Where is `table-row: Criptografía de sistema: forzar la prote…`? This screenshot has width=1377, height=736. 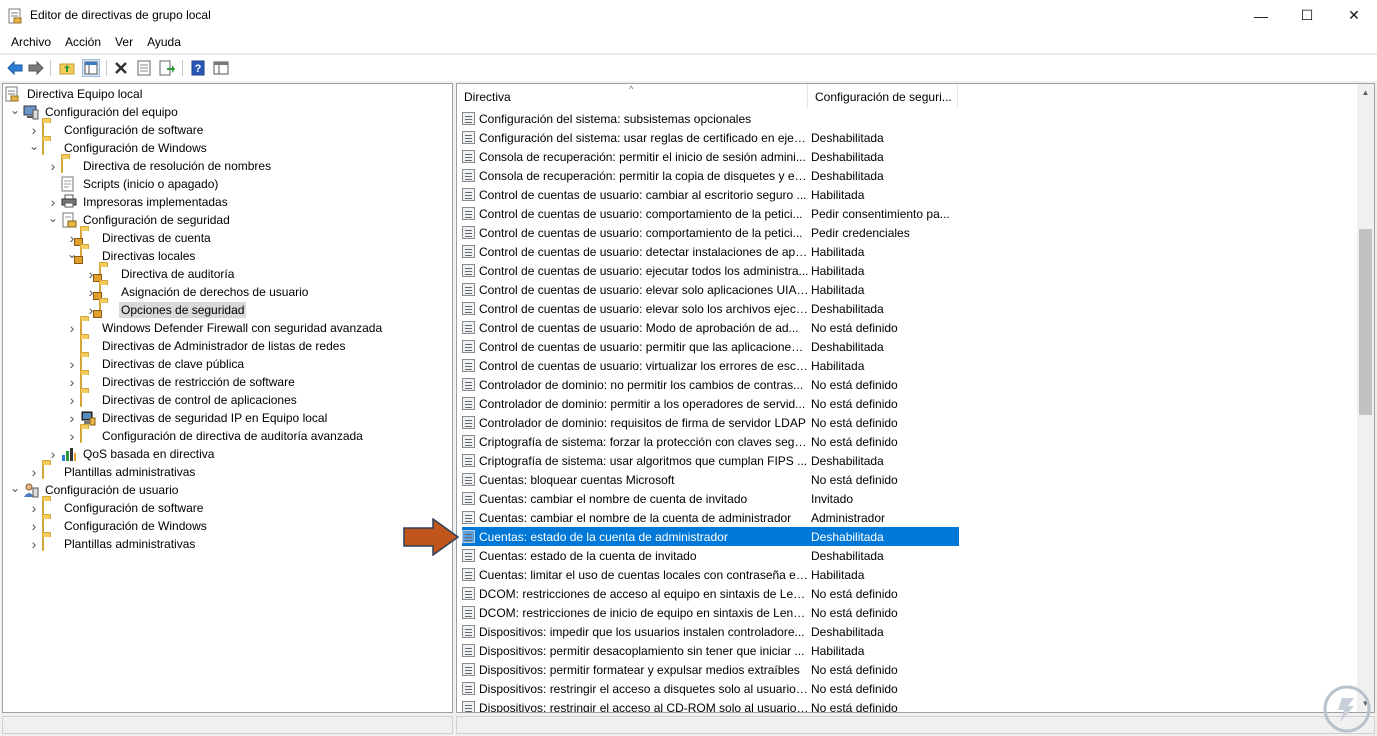
table-row: Criptografía de sistema: forzar la prote… is located at coordinates (680, 441).